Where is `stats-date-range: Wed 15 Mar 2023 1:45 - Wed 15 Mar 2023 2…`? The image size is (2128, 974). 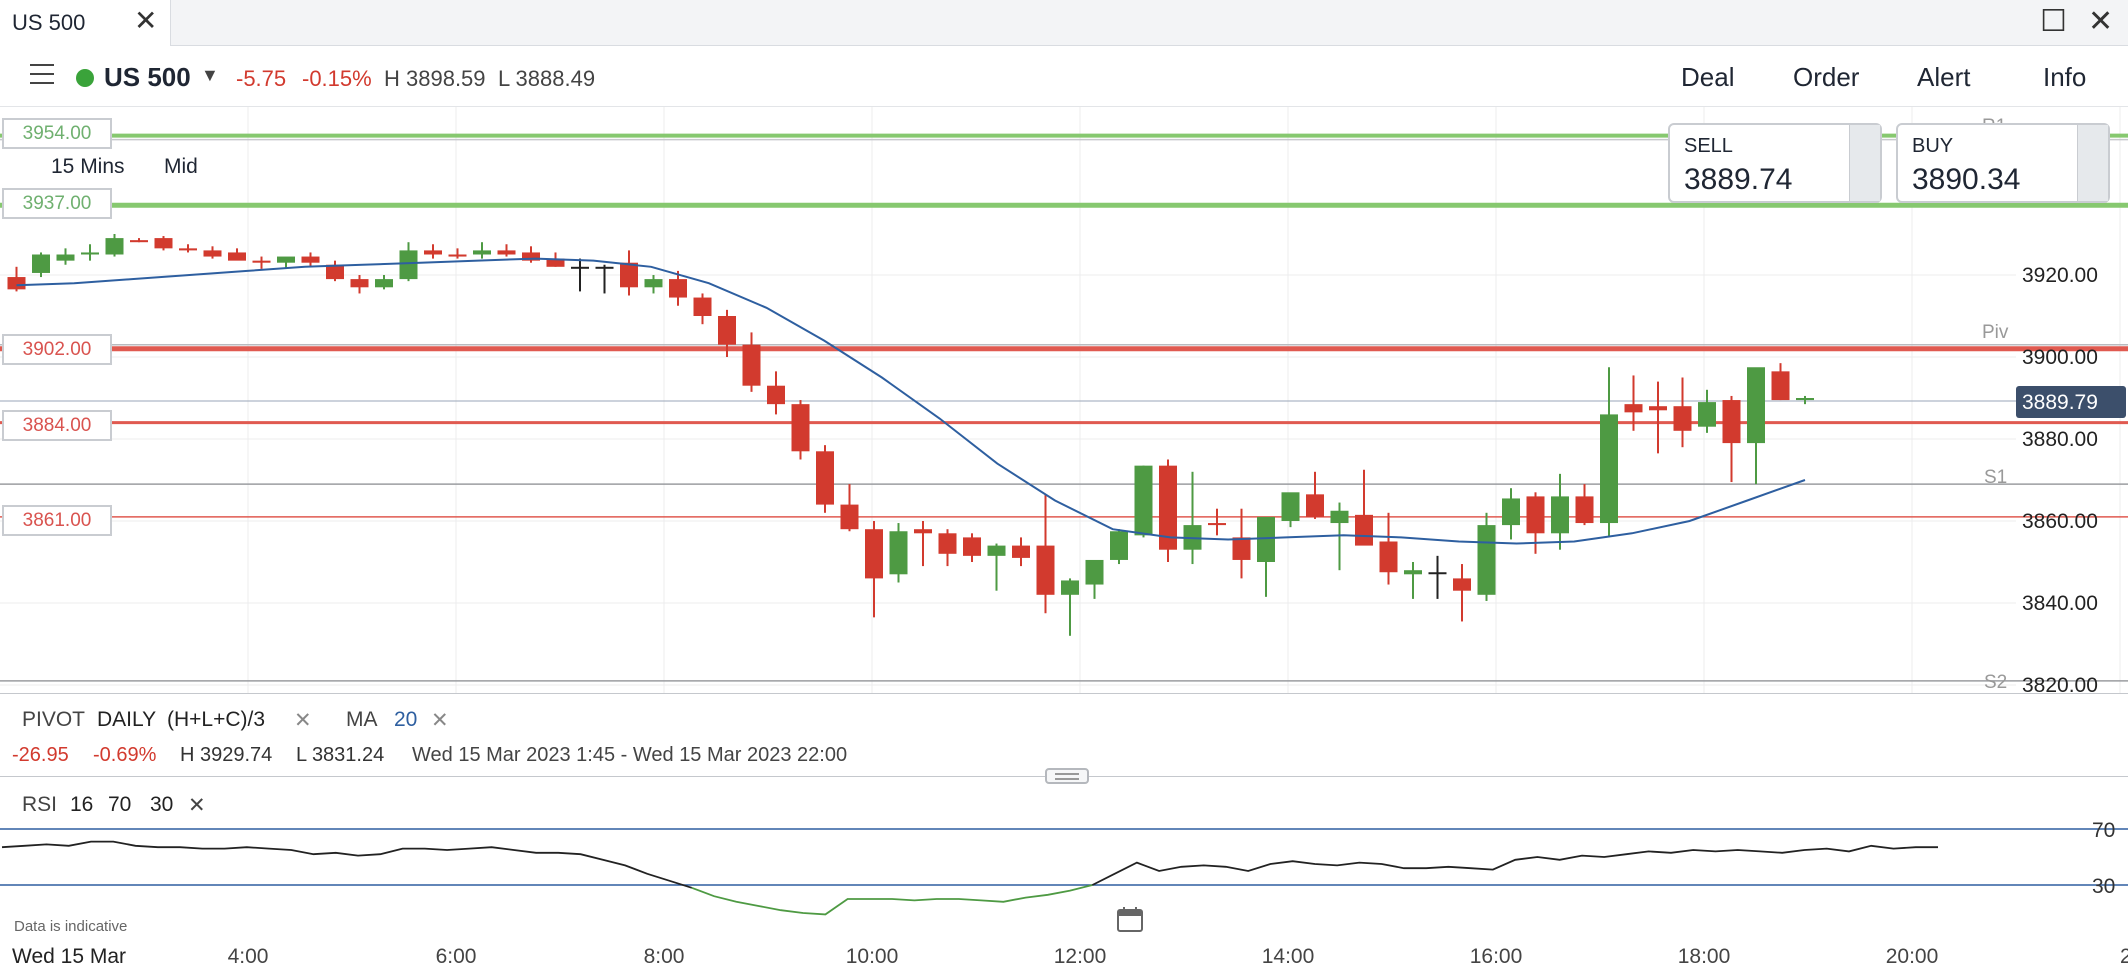 stats-date-range: Wed 15 Mar 2023 1:45 - Wed 15 Mar 2023 2… is located at coordinates (630, 755).